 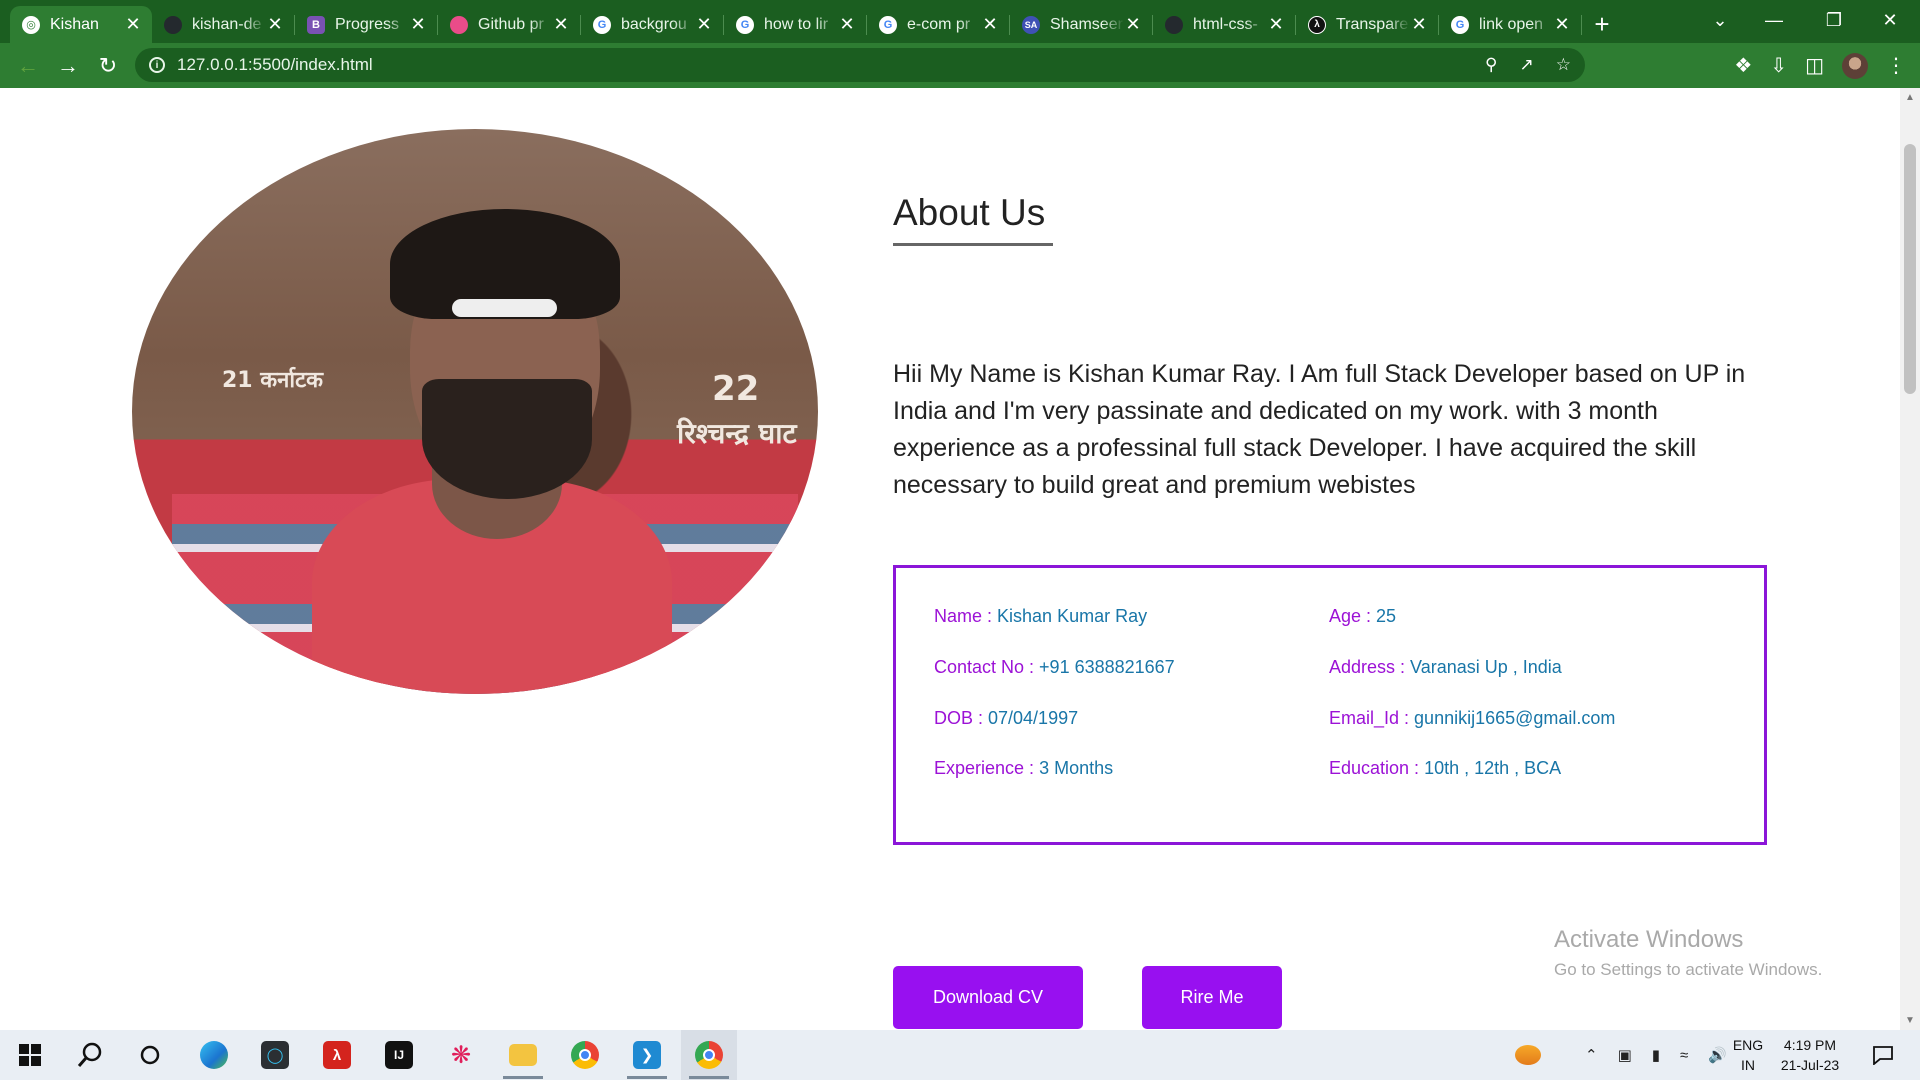 I want to click on info-label: Experience :, so click(x=987, y=768).